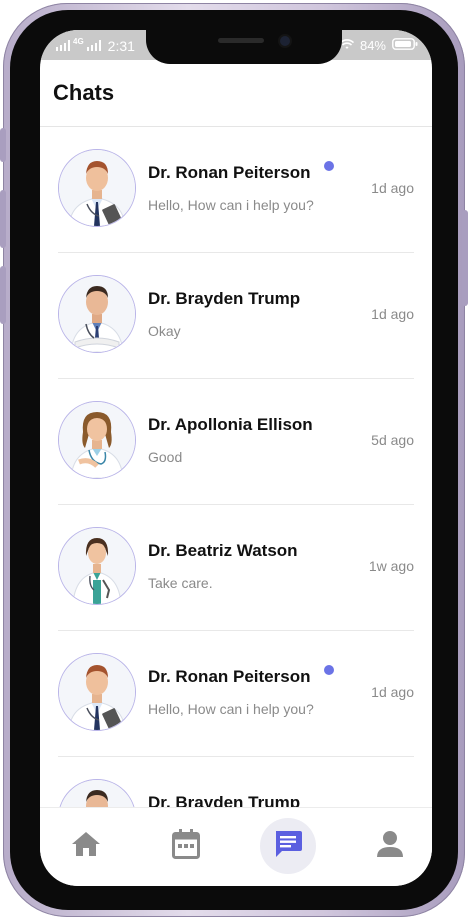  I want to click on nav-home, so click(86, 846).